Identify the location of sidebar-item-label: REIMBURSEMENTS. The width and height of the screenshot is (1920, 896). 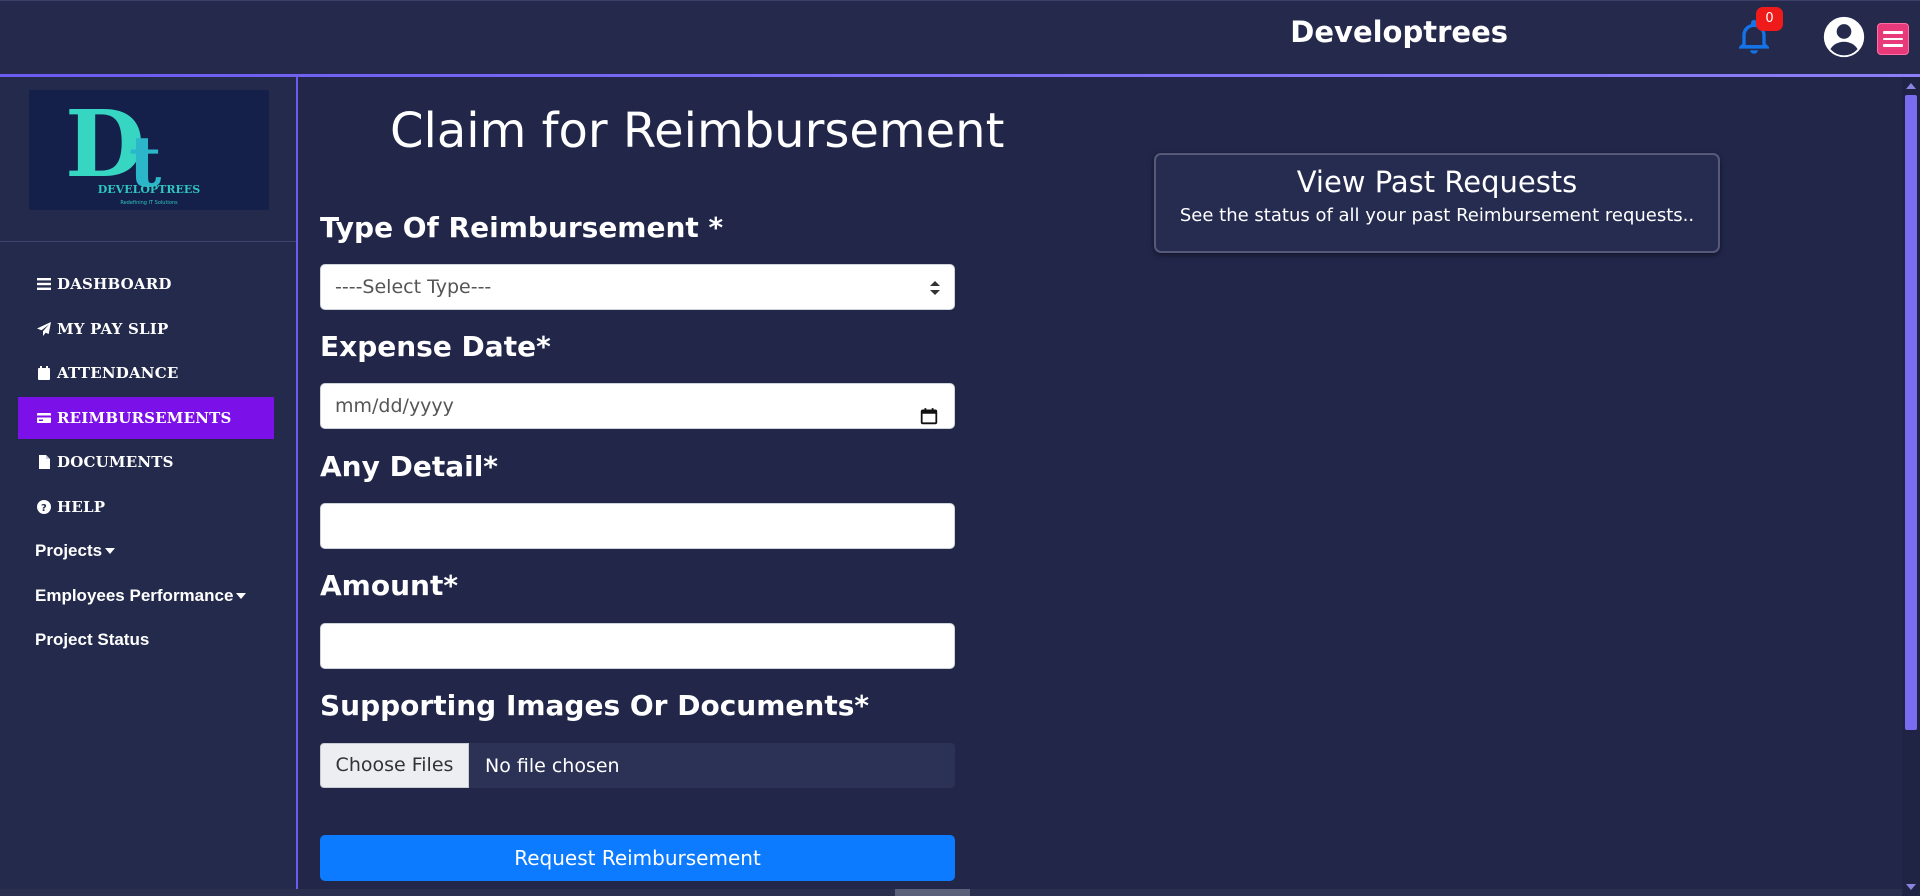
(144, 417).